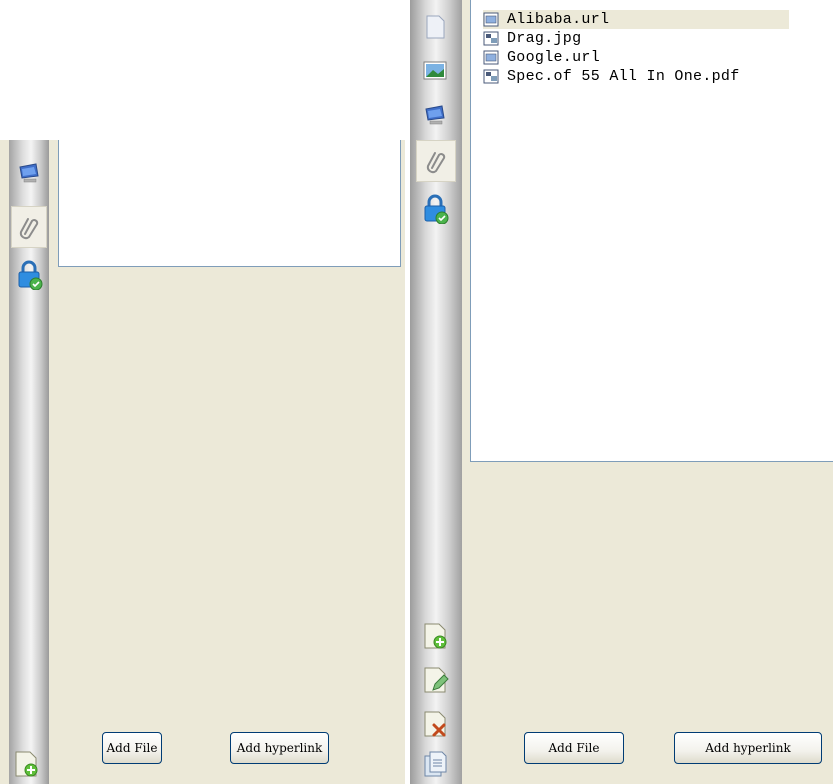  I want to click on document-icon, so click(435, 27).